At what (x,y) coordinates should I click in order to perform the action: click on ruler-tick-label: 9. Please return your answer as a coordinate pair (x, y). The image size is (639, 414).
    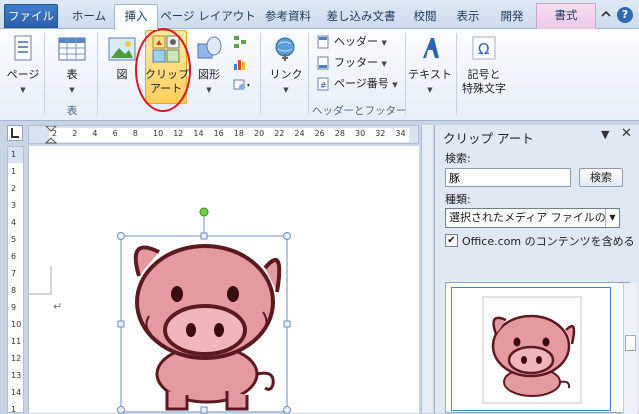
    Looking at the image, I should click on (14, 307).